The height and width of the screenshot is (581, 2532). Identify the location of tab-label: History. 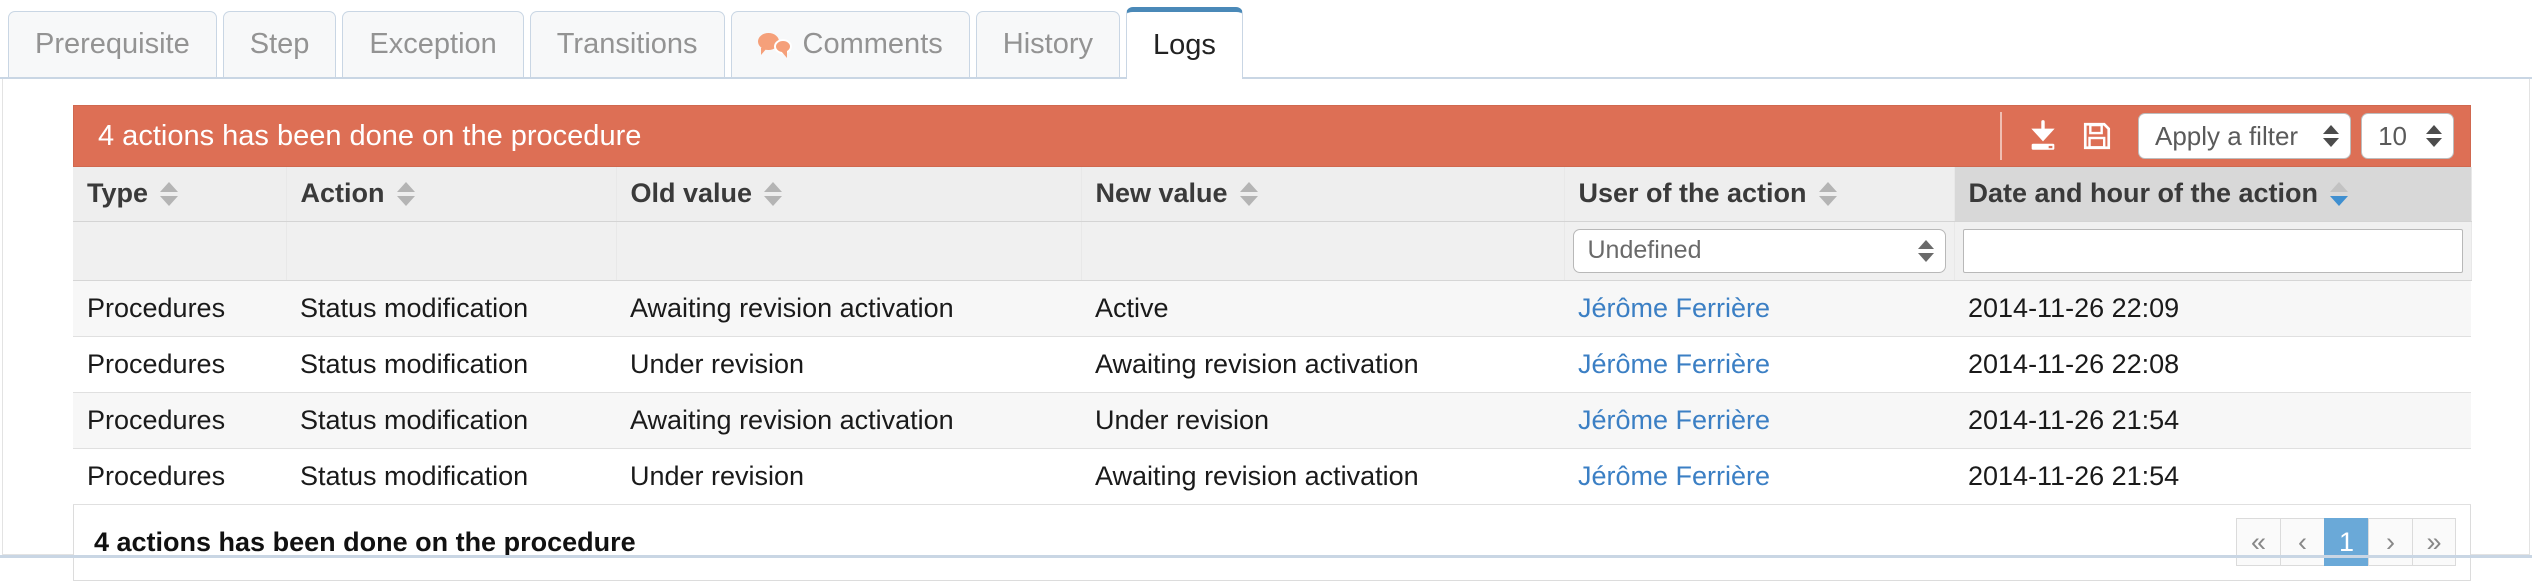
(1048, 44).